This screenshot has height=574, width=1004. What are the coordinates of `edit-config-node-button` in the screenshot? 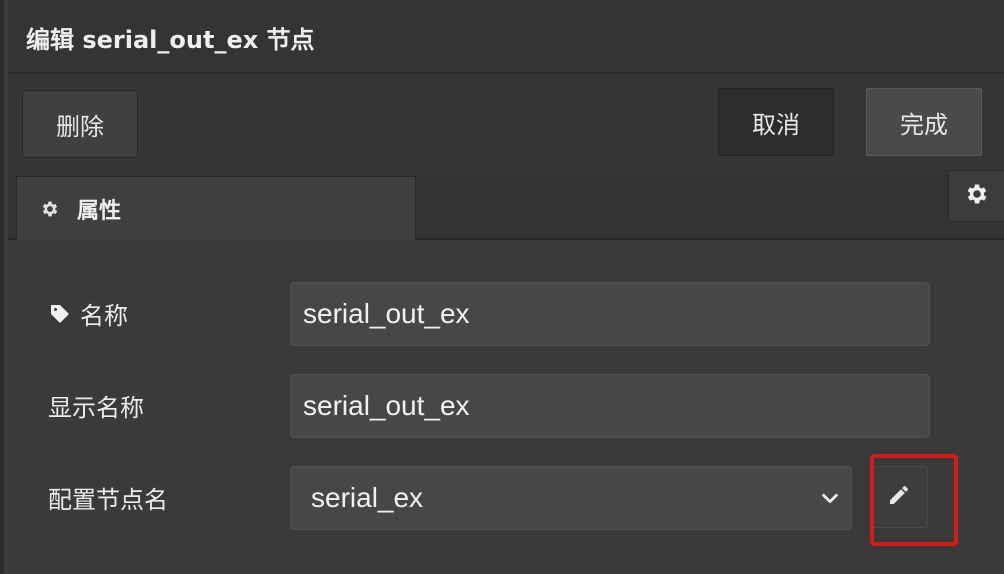 It's located at (899, 497).